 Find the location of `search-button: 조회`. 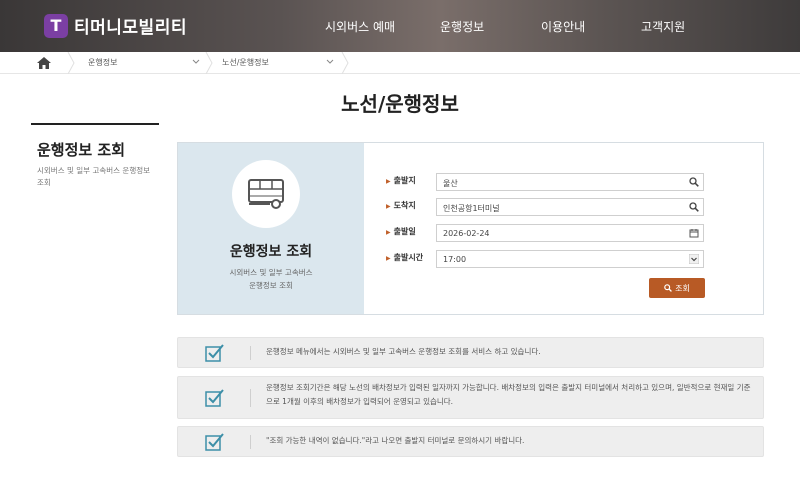

search-button: 조회 is located at coordinates (677, 288).